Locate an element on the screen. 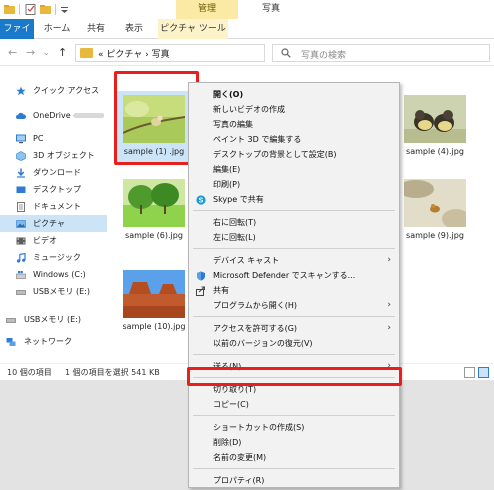 Image resolution: width=494 pixels, height=490 pixels. menu-item-cut: 切り取り(T) is located at coordinates (294, 389).